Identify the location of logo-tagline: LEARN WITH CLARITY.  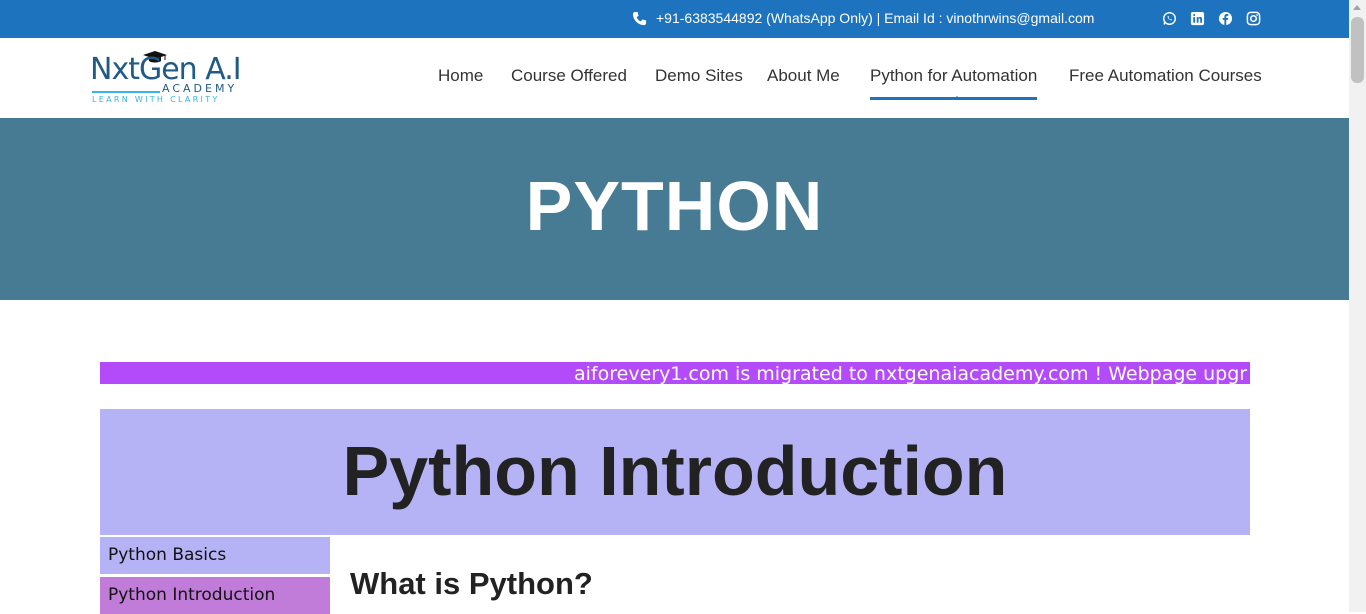
(156, 99).